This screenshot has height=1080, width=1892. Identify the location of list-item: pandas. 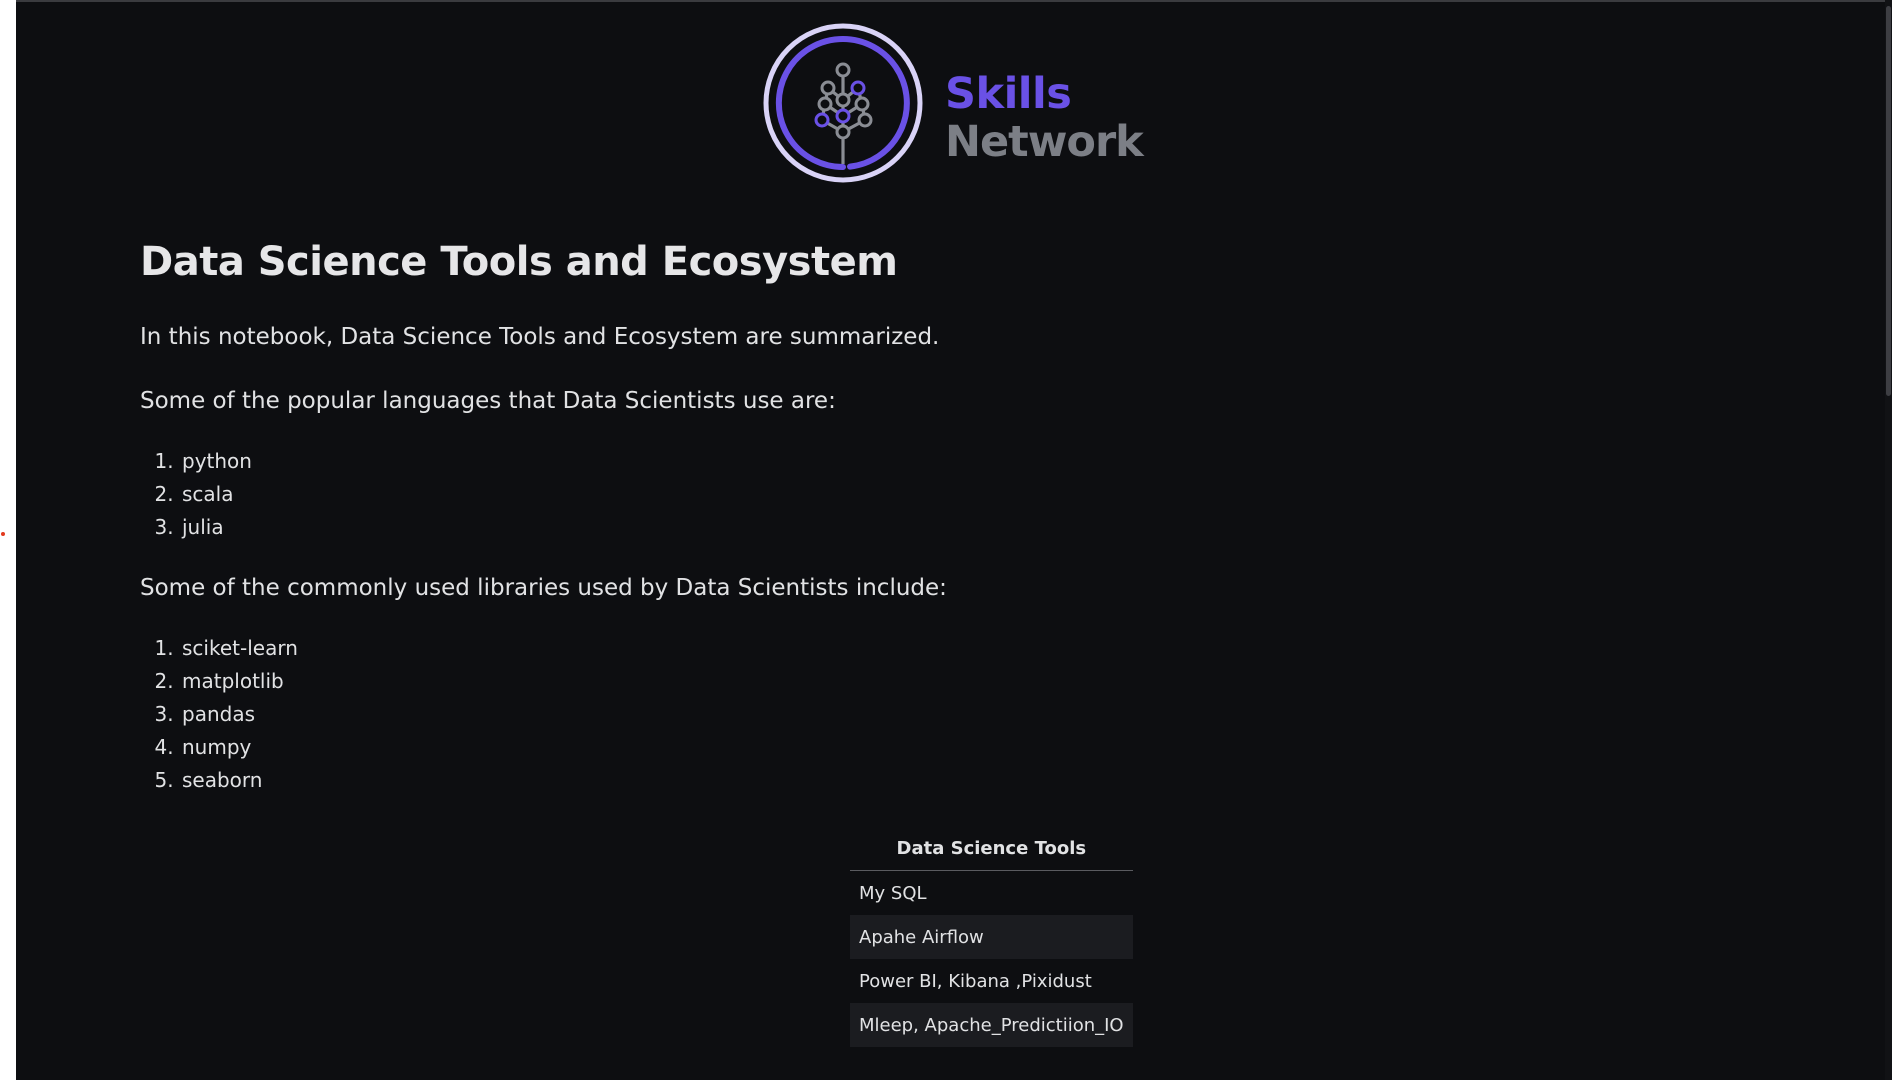
(239, 714).